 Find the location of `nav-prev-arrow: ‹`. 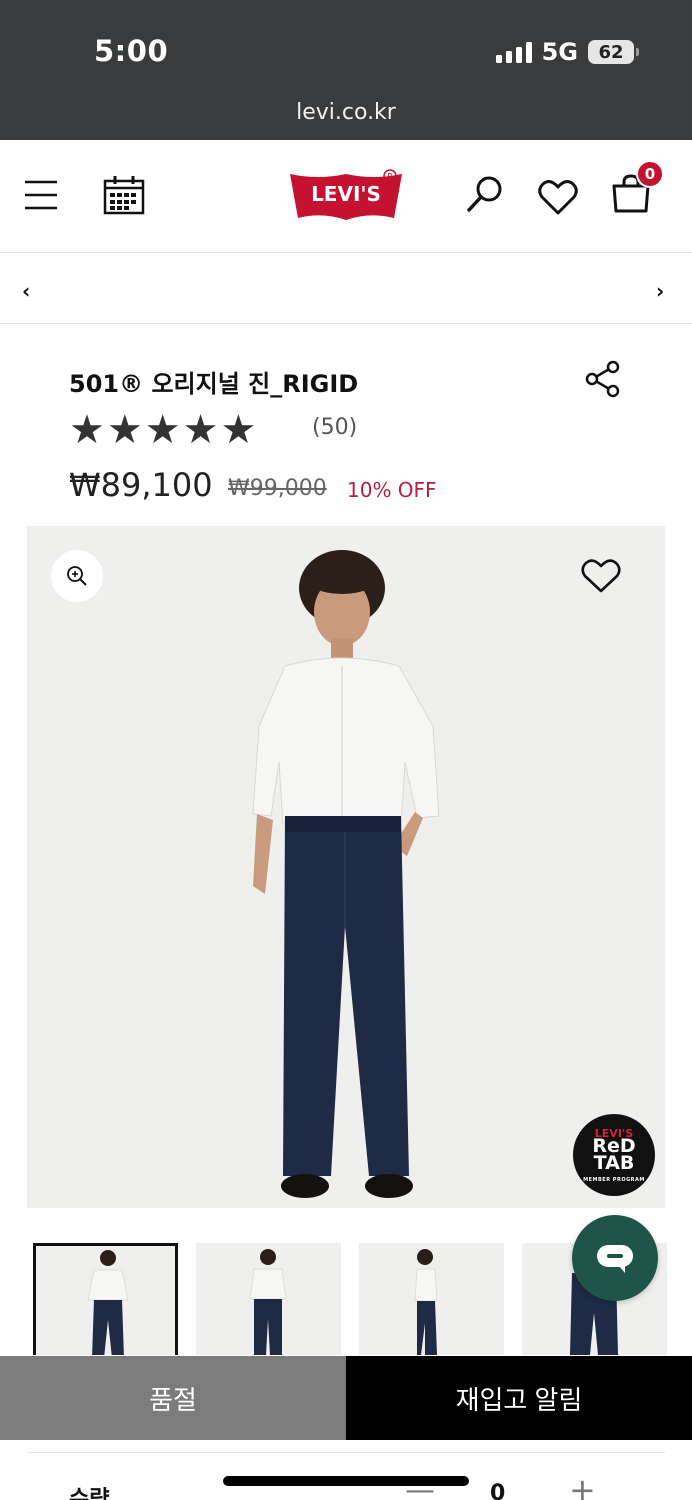

nav-prev-arrow: ‹ is located at coordinates (26, 291).